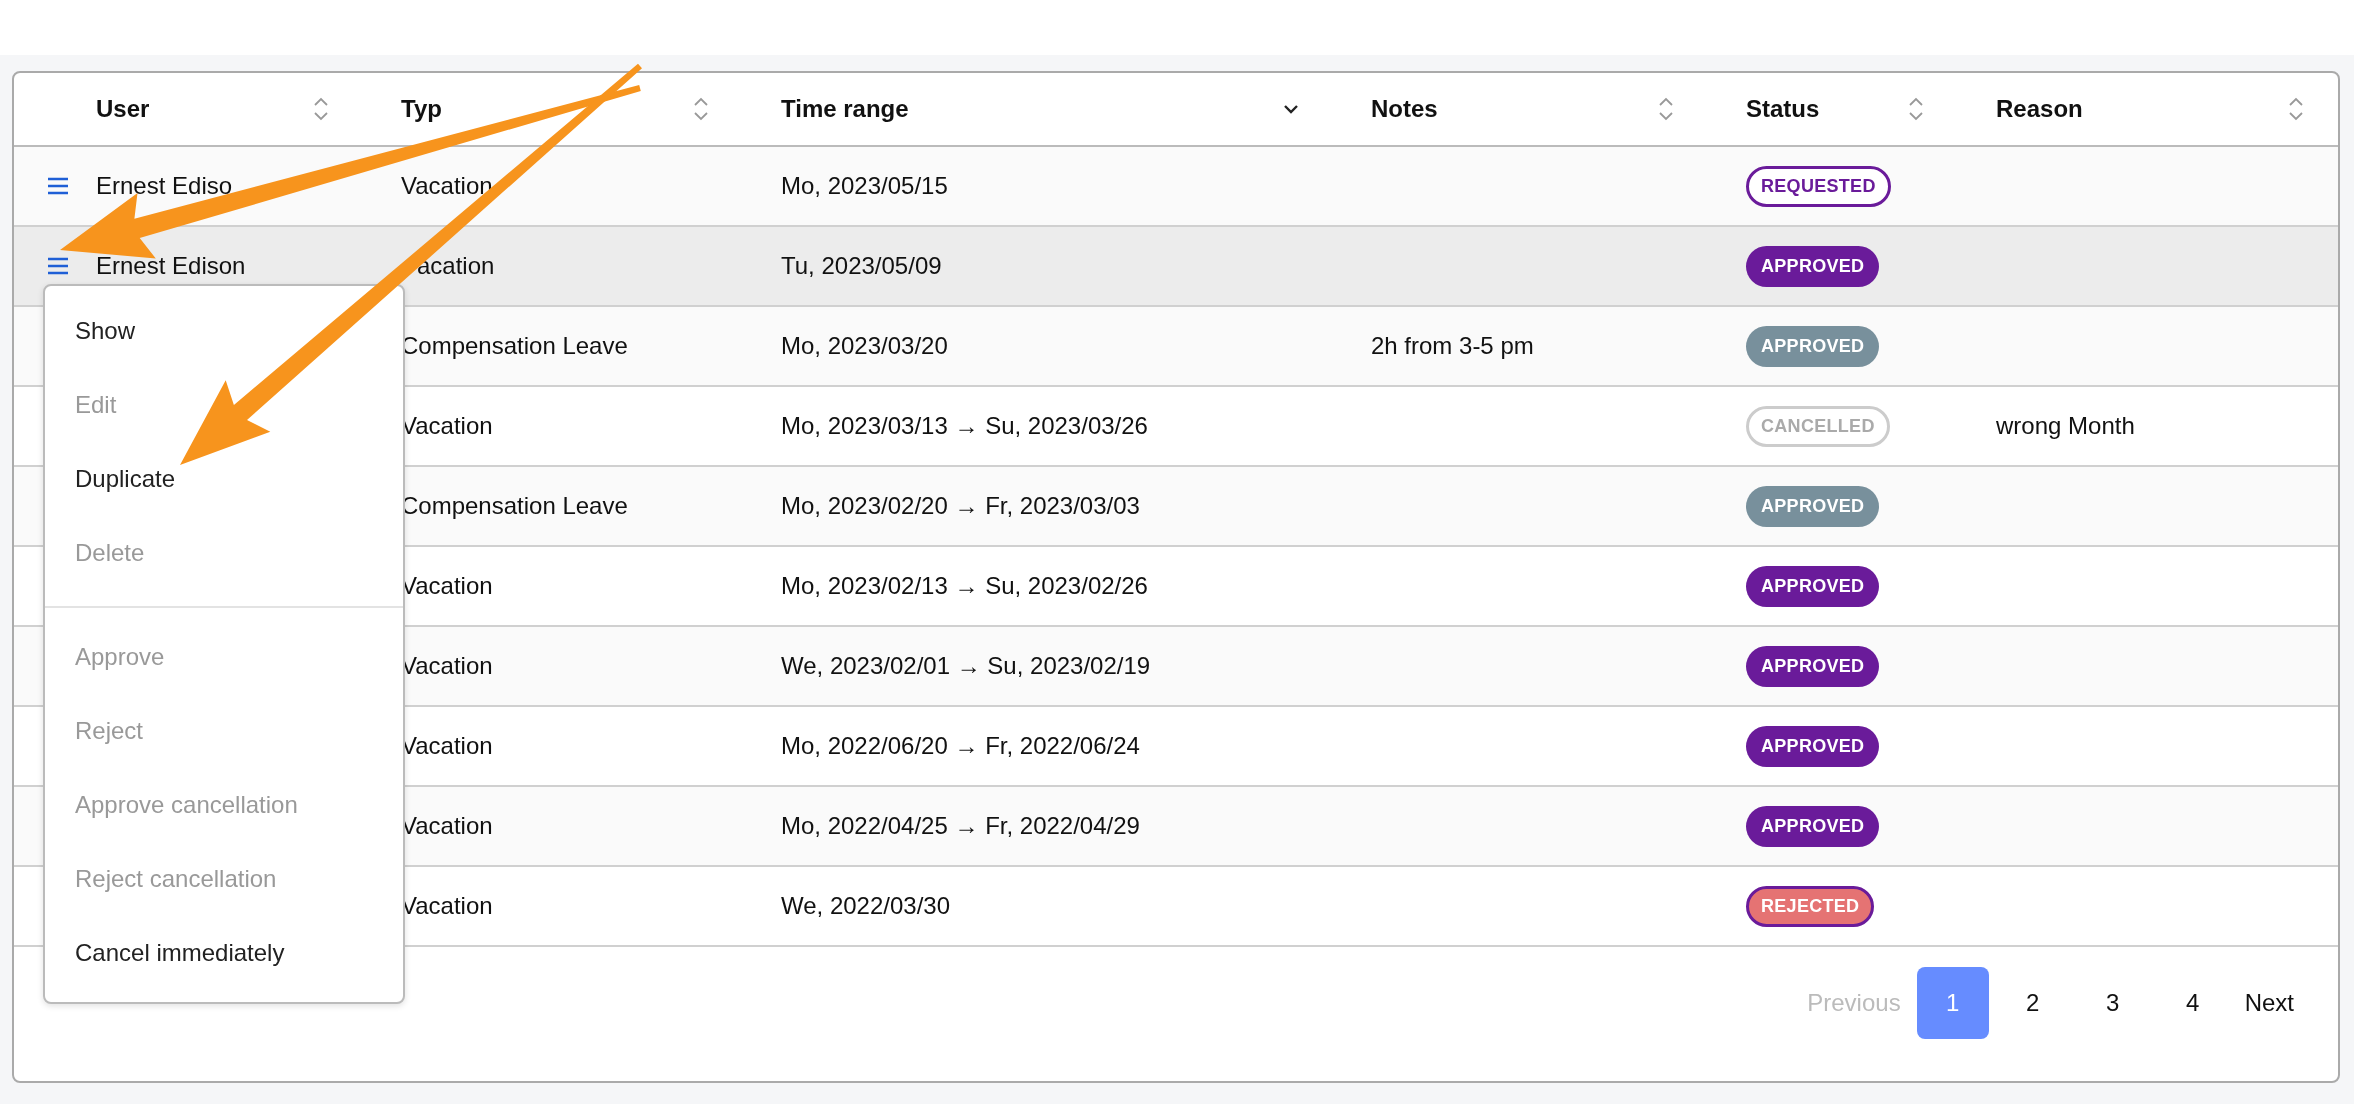 The height and width of the screenshot is (1104, 2354). I want to click on column-header: Typ, so click(421, 109).